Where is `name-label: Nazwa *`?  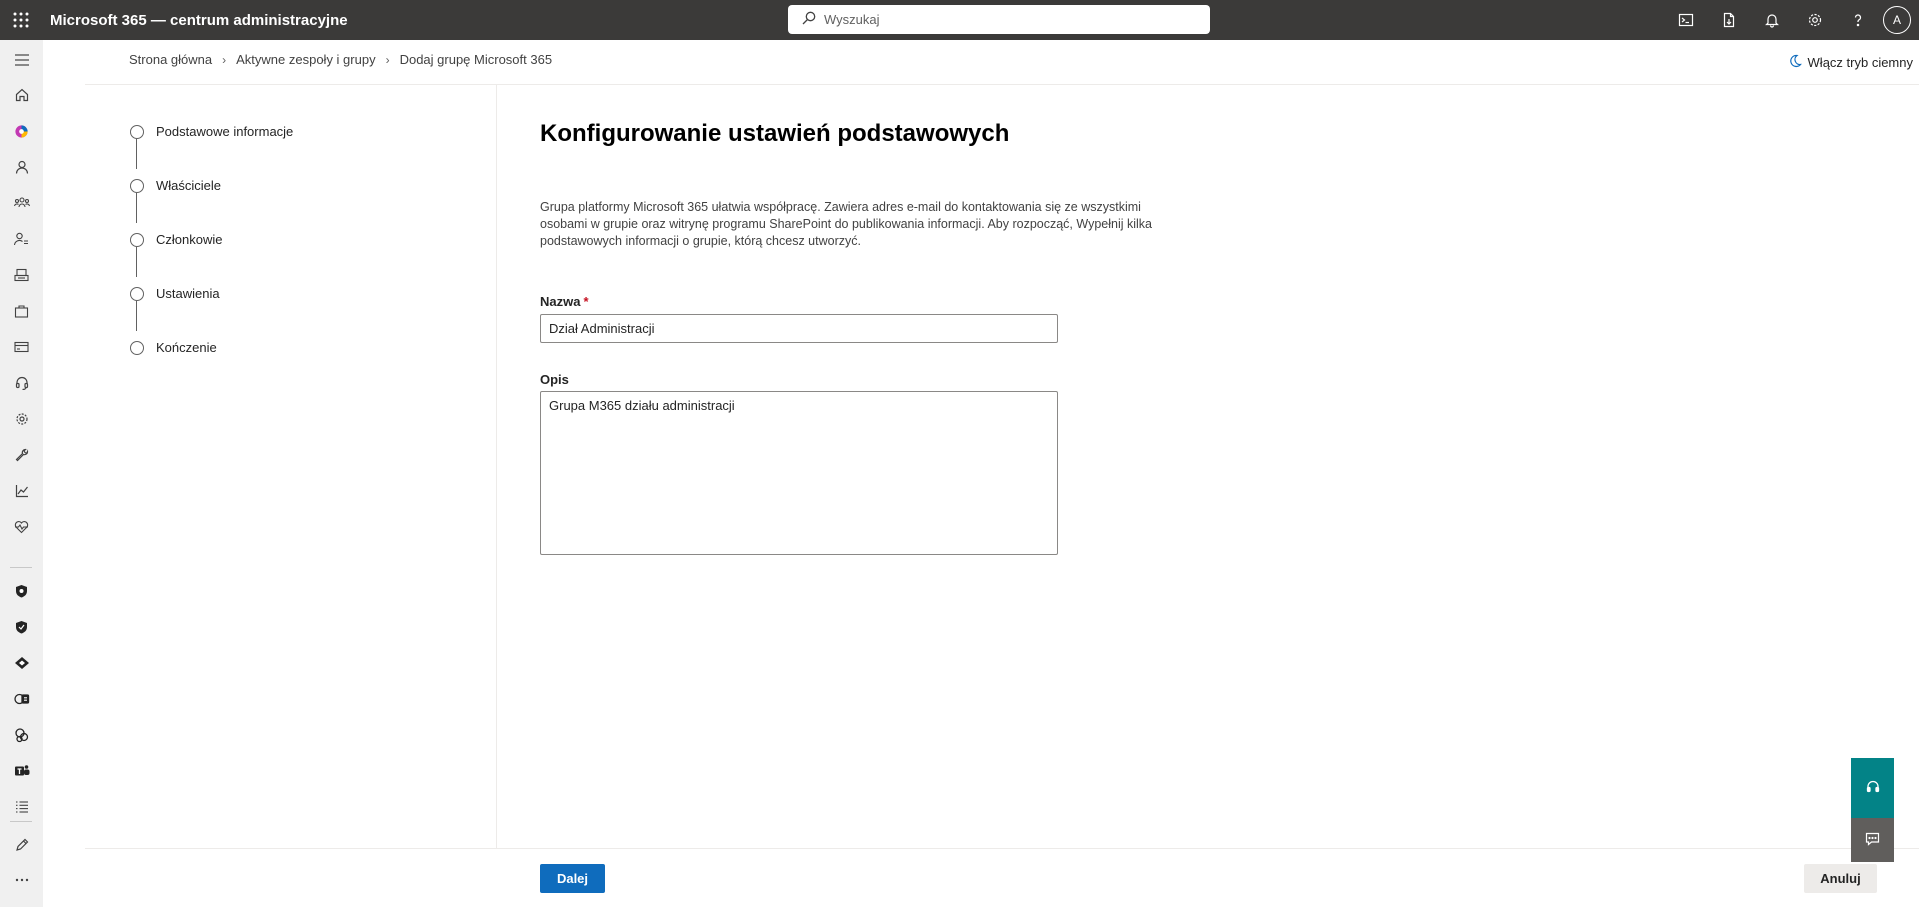
name-label: Nazwa * is located at coordinates (564, 301).